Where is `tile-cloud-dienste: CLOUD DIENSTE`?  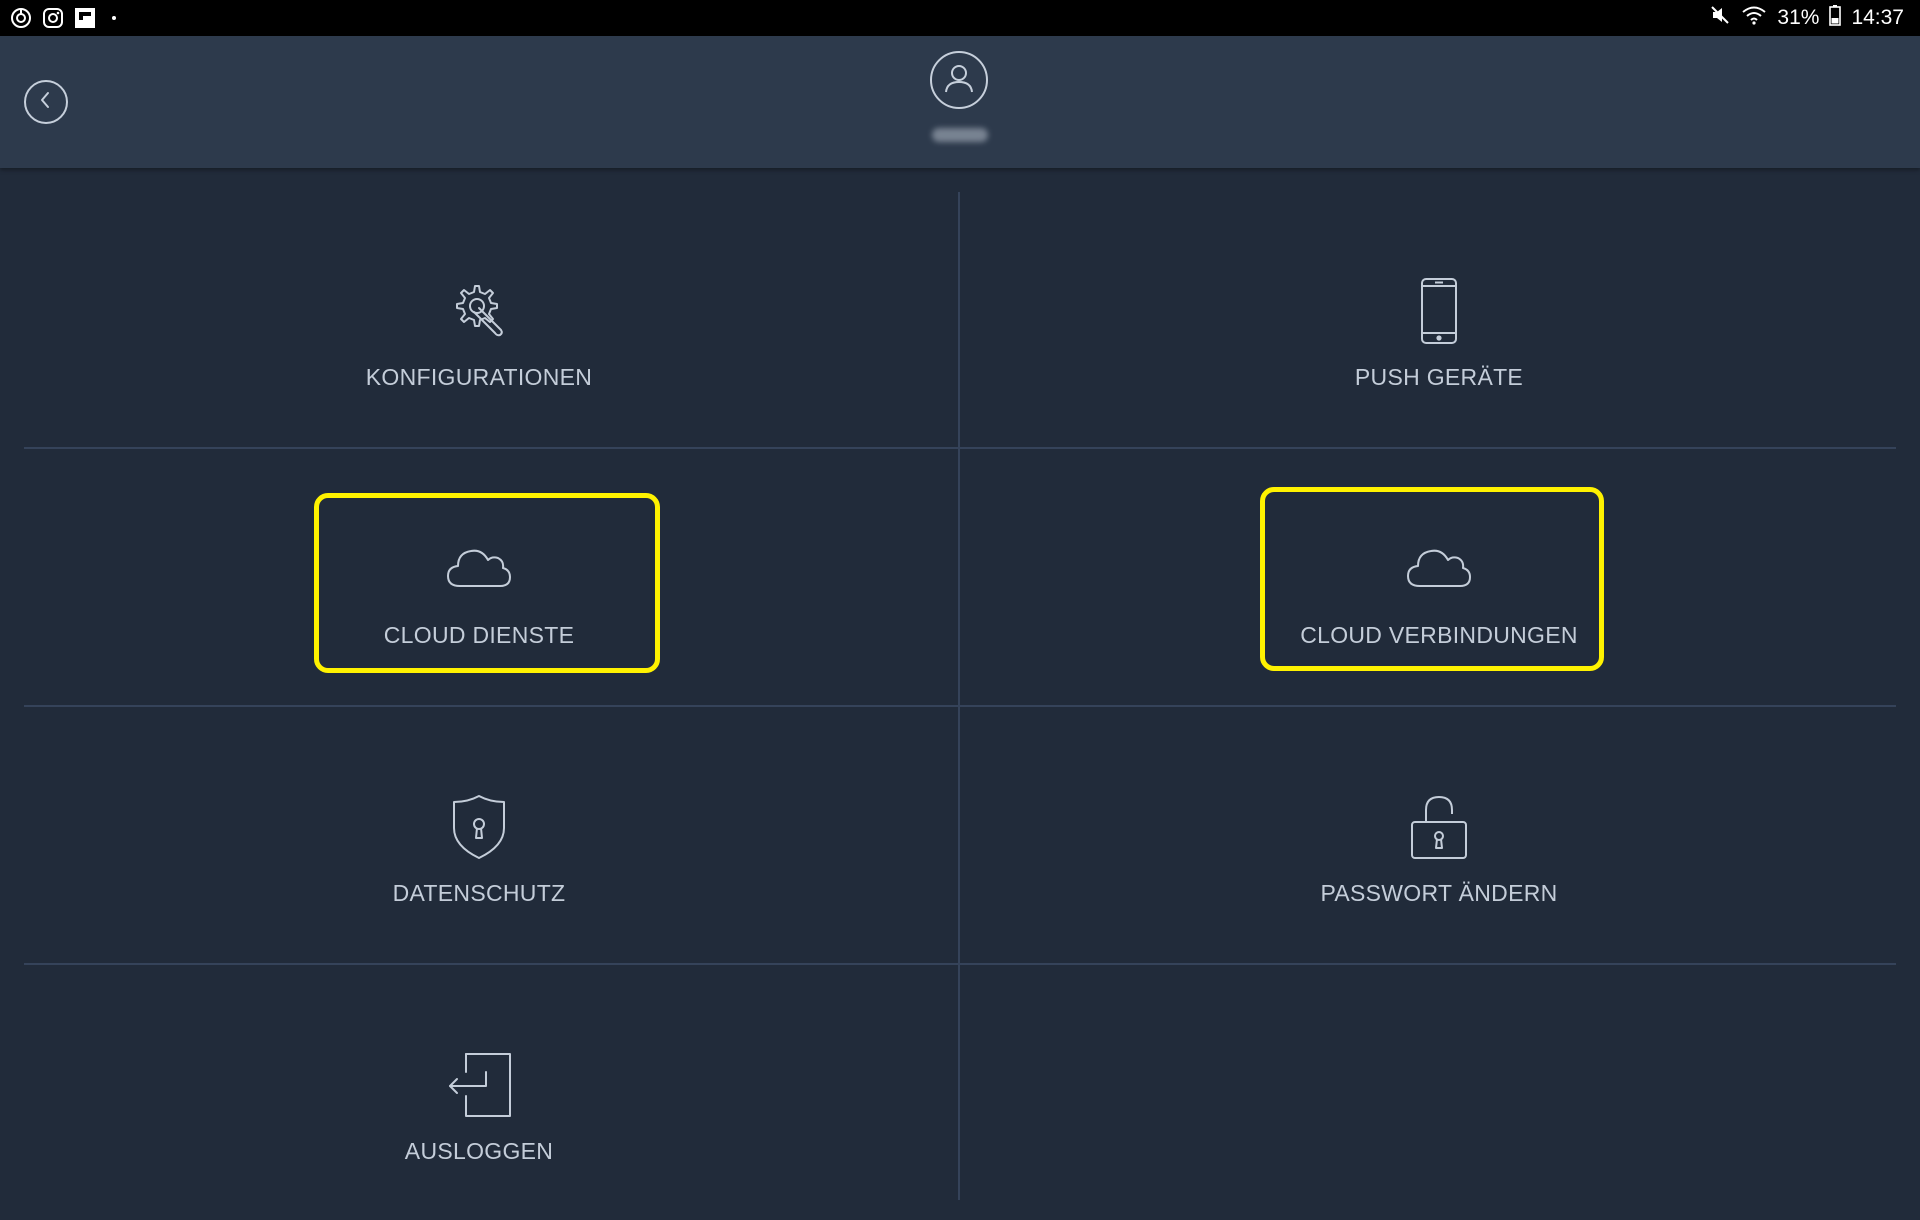
tile-cloud-dienste: CLOUD DIENSTE is located at coordinates (479, 575).